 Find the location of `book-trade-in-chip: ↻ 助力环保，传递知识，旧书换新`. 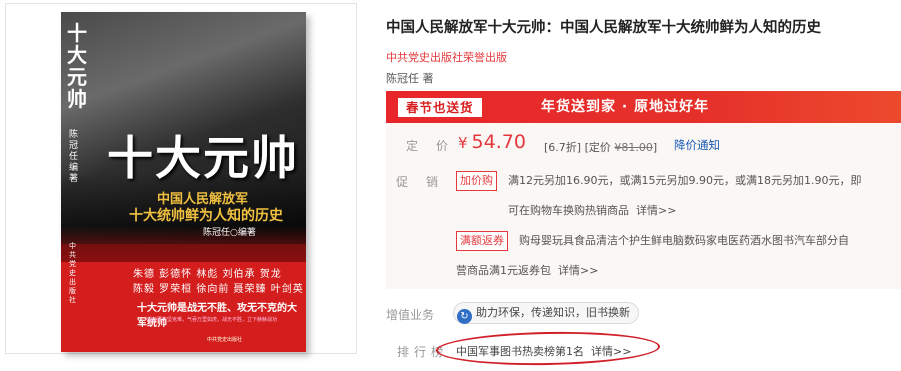

book-trade-in-chip: ↻ 助力环保，传递知识，旧书换新 is located at coordinates (546, 313).